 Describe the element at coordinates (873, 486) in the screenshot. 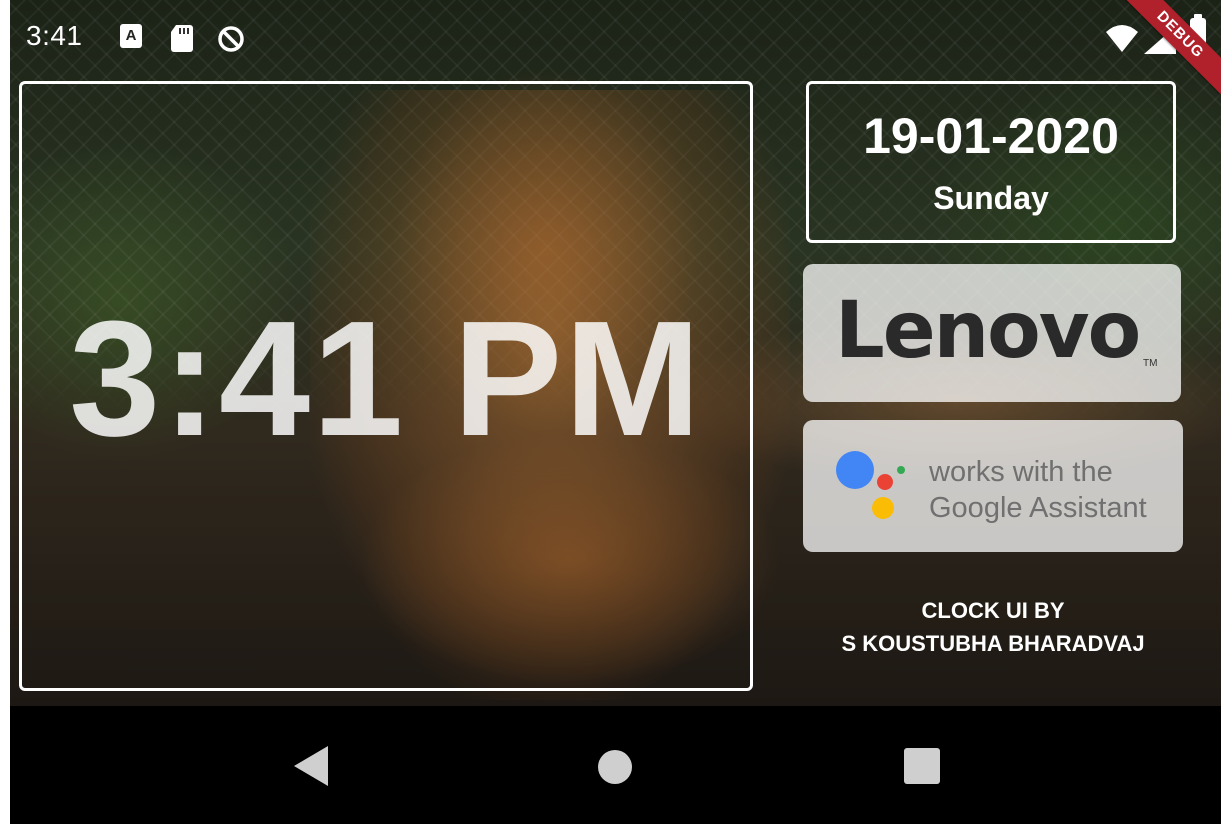

I see `google-assistant-icon` at that location.